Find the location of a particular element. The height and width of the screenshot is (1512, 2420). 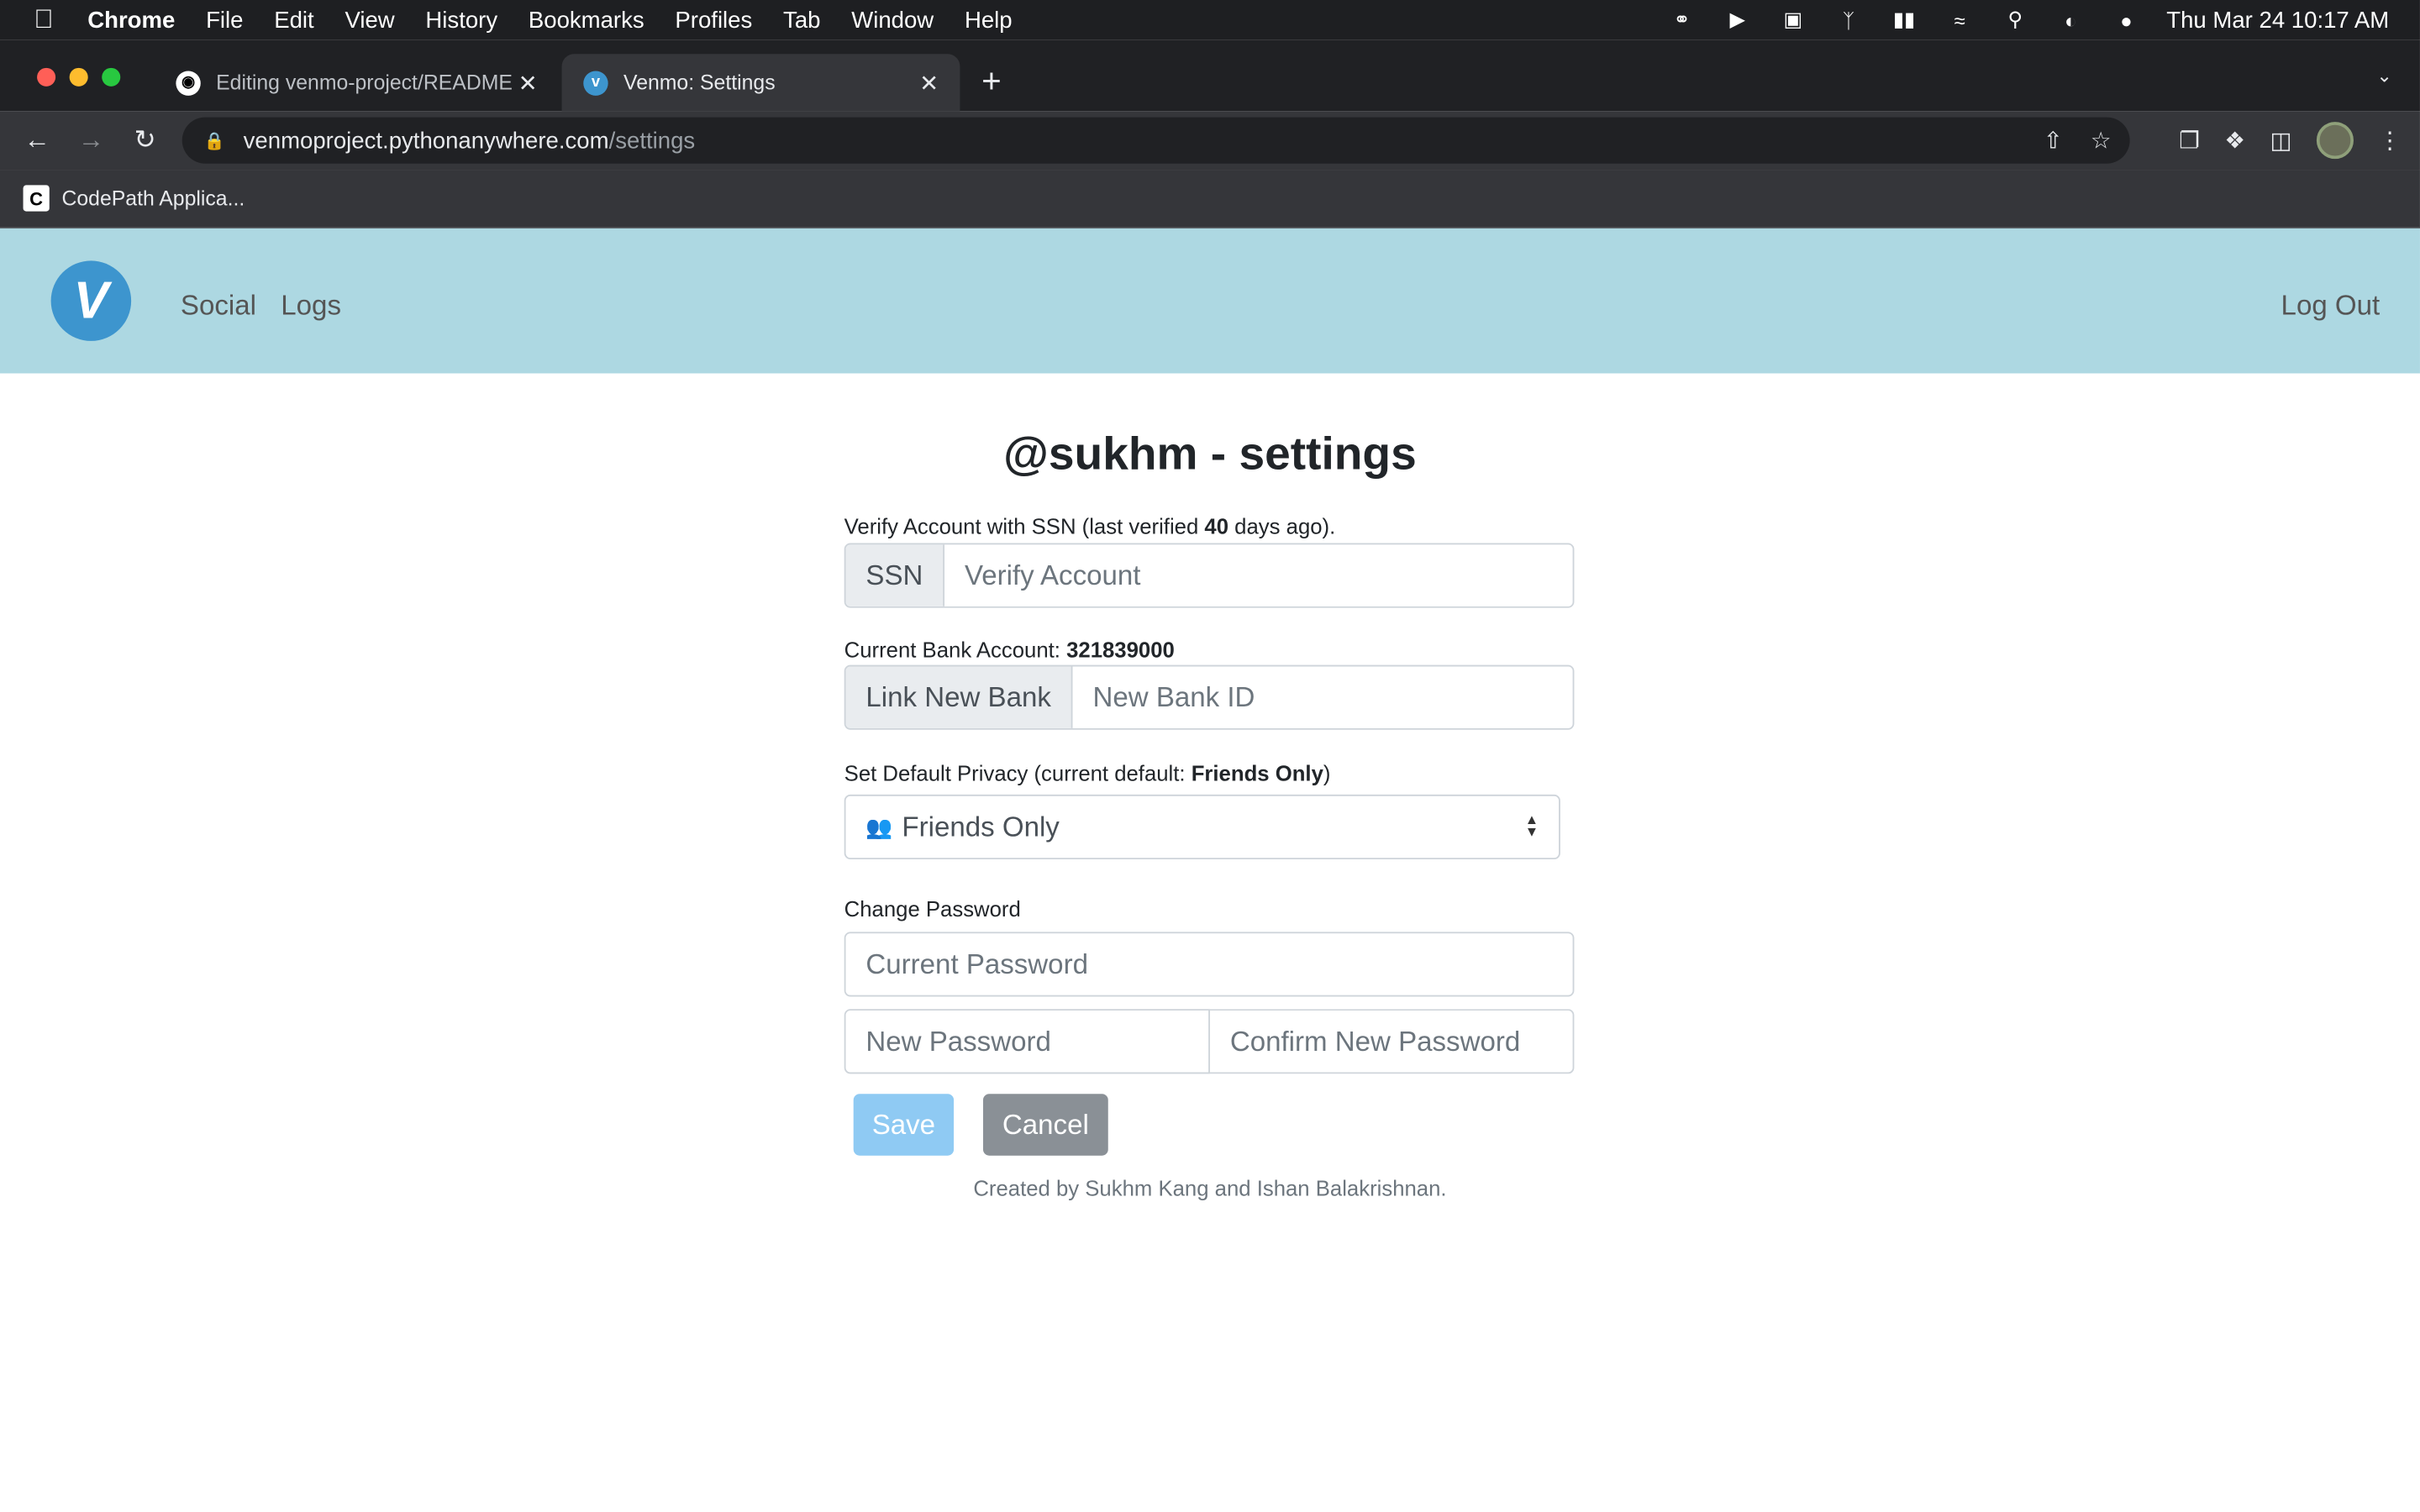

creative-cloud-icon: ⚭ is located at coordinates (1681, 19).